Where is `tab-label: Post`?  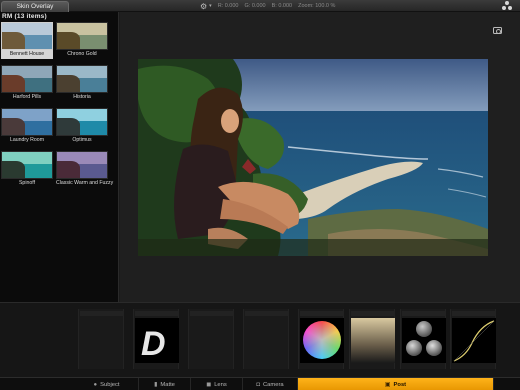 tab-label: Post is located at coordinates (400, 384).